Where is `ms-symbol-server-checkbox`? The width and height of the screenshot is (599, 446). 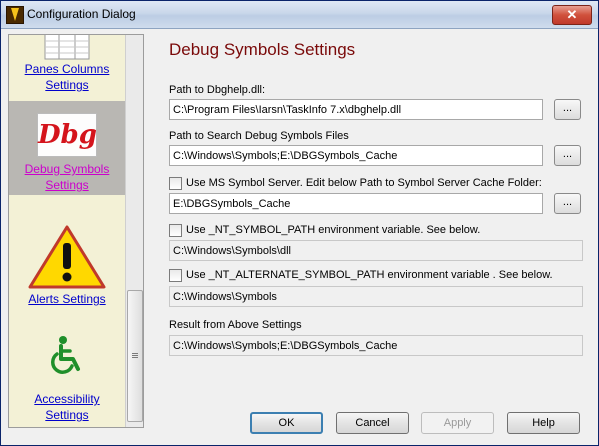
ms-symbol-server-checkbox is located at coordinates (175, 183).